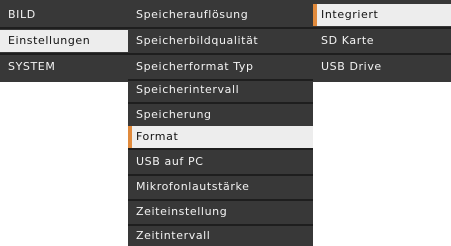 The image size is (451, 246). I want to click on format-submenu-panel: Integriert SD Karte USB Drive, so click(382, 41).